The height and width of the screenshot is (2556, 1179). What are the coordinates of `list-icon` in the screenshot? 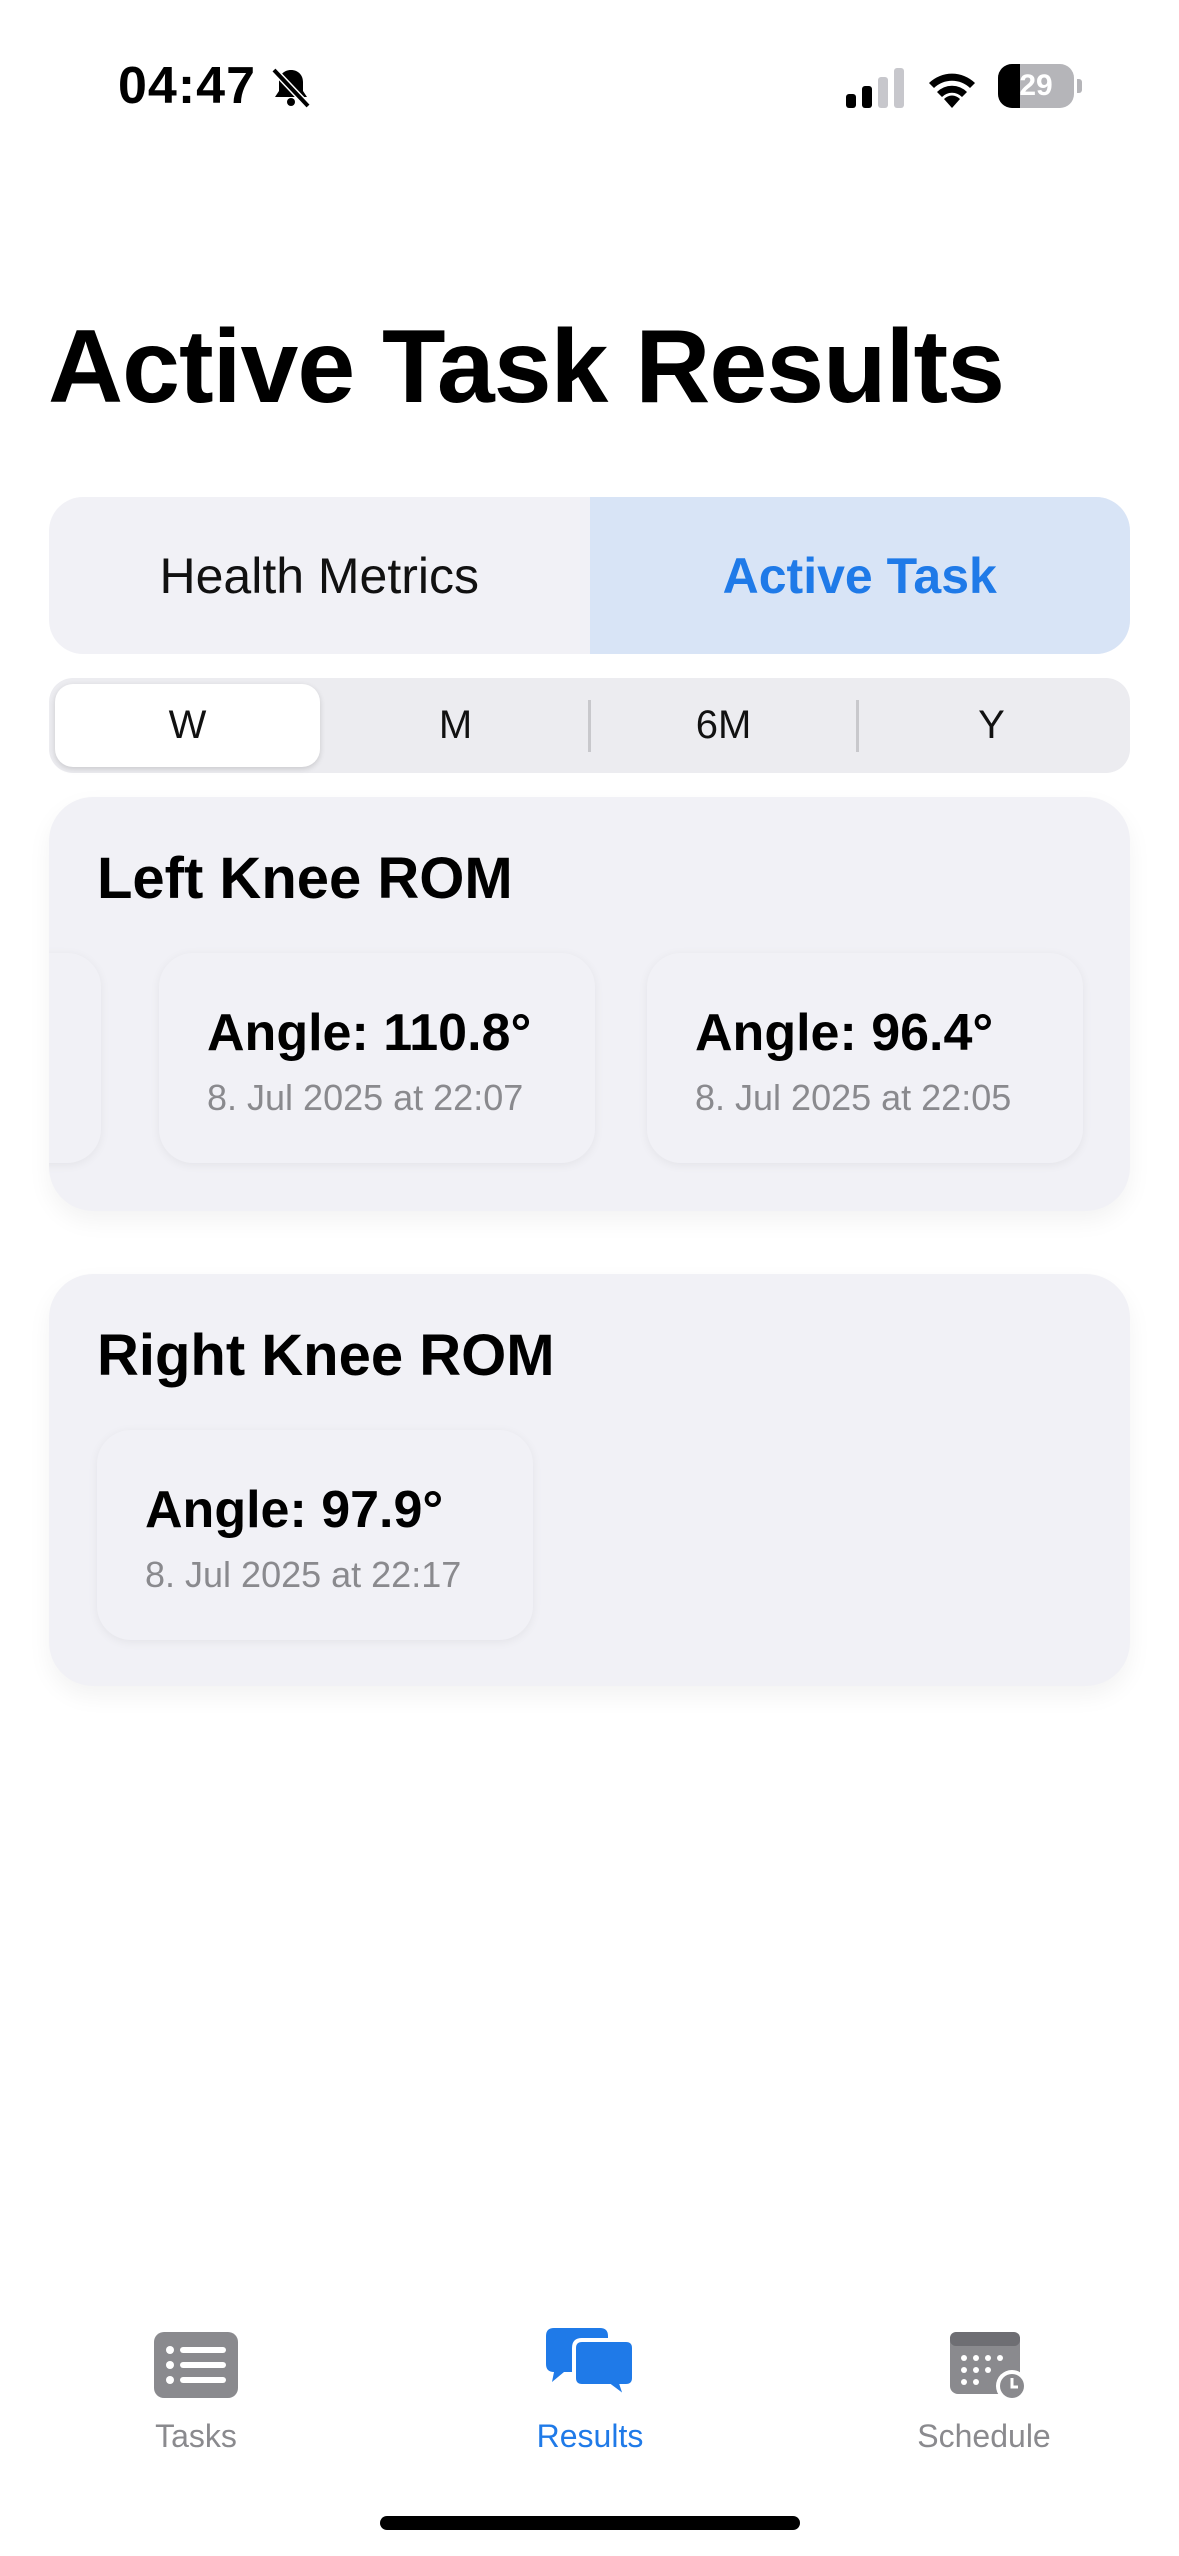 It's located at (196, 2365).